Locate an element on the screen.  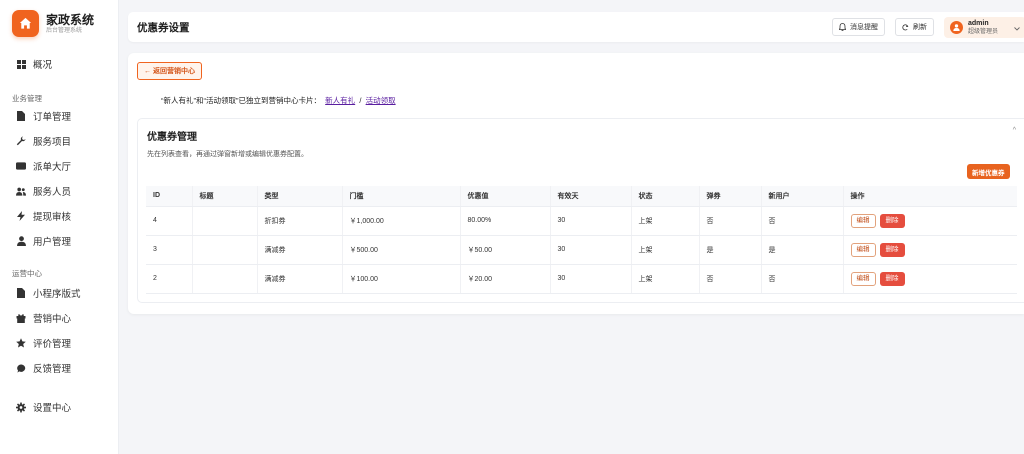
link-activity-claim: 活动领取 is located at coordinates (381, 100).